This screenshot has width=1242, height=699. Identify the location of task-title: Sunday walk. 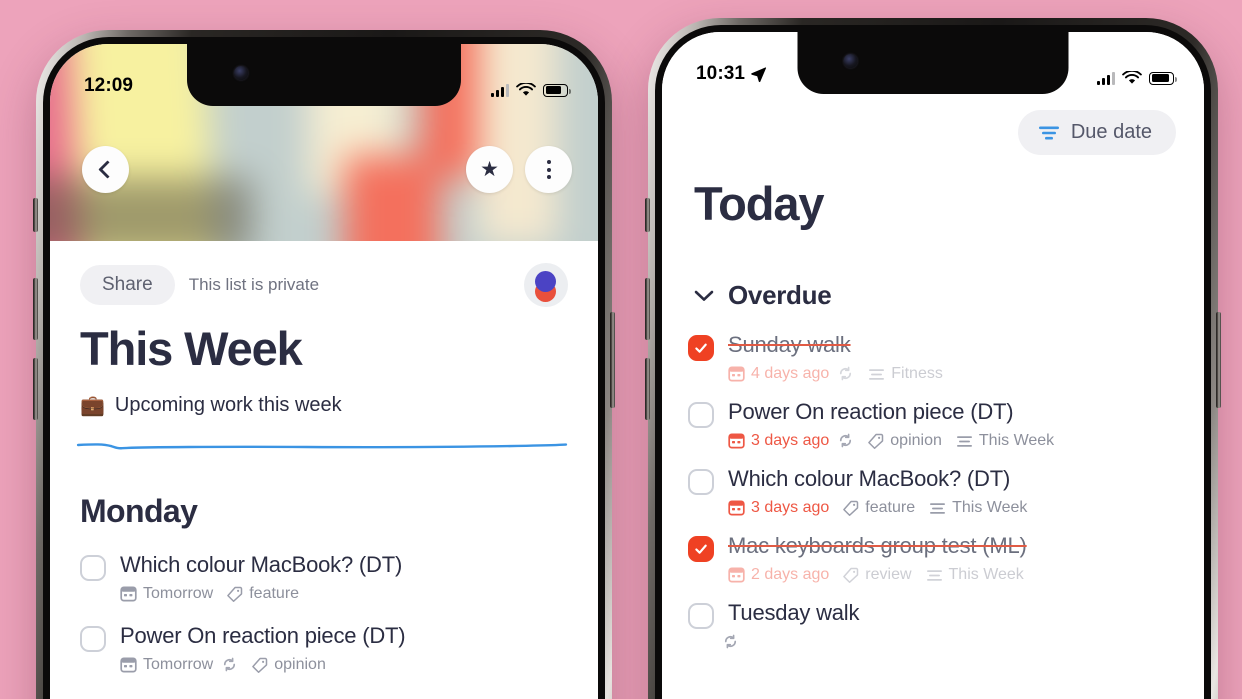
(789, 344).